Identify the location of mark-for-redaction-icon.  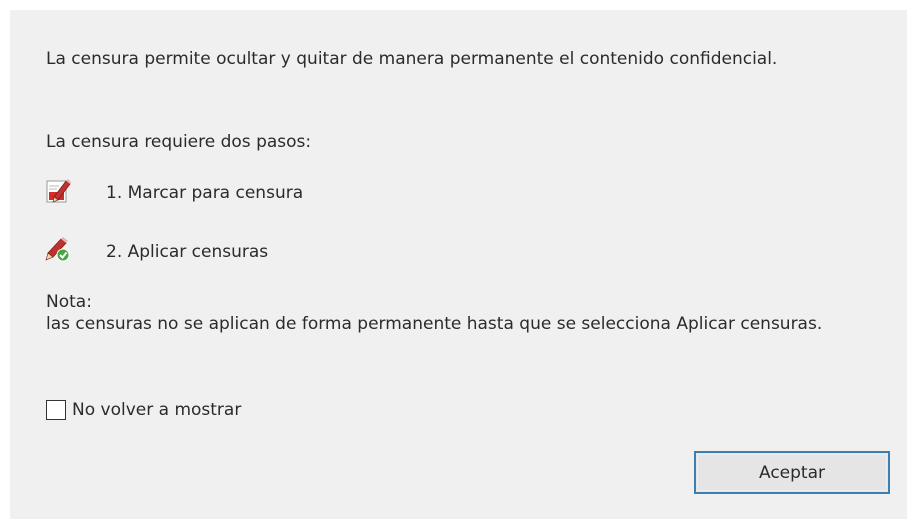
(58, 191).